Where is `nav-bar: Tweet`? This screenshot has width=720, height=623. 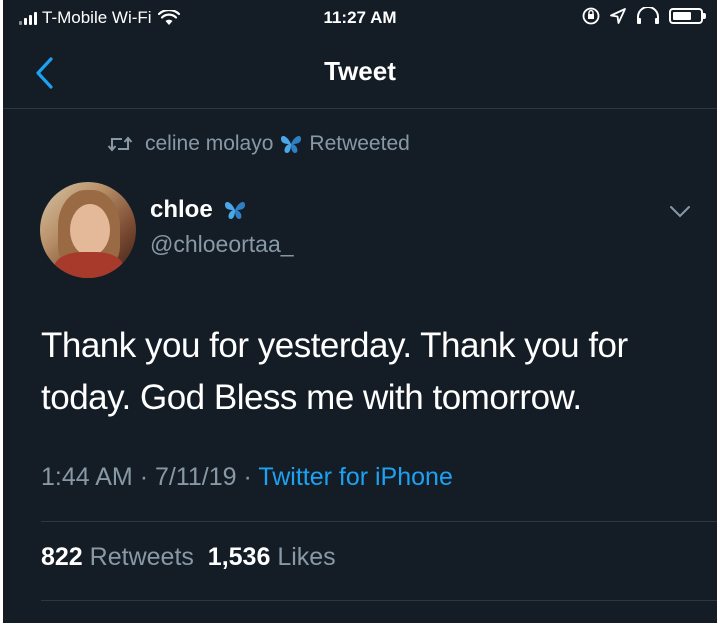
nav-bar: Tweet is located at coordinates (360, 72).